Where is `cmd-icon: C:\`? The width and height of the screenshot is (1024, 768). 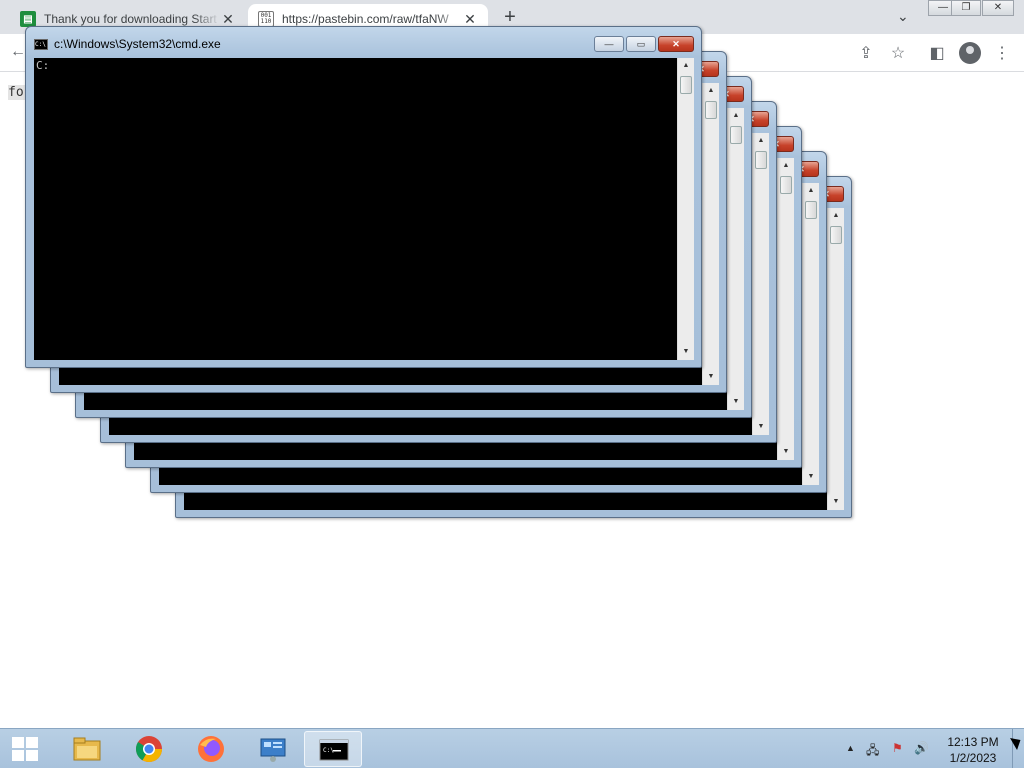
cmd-icon: C:\ is located at coordinates (41, 44).